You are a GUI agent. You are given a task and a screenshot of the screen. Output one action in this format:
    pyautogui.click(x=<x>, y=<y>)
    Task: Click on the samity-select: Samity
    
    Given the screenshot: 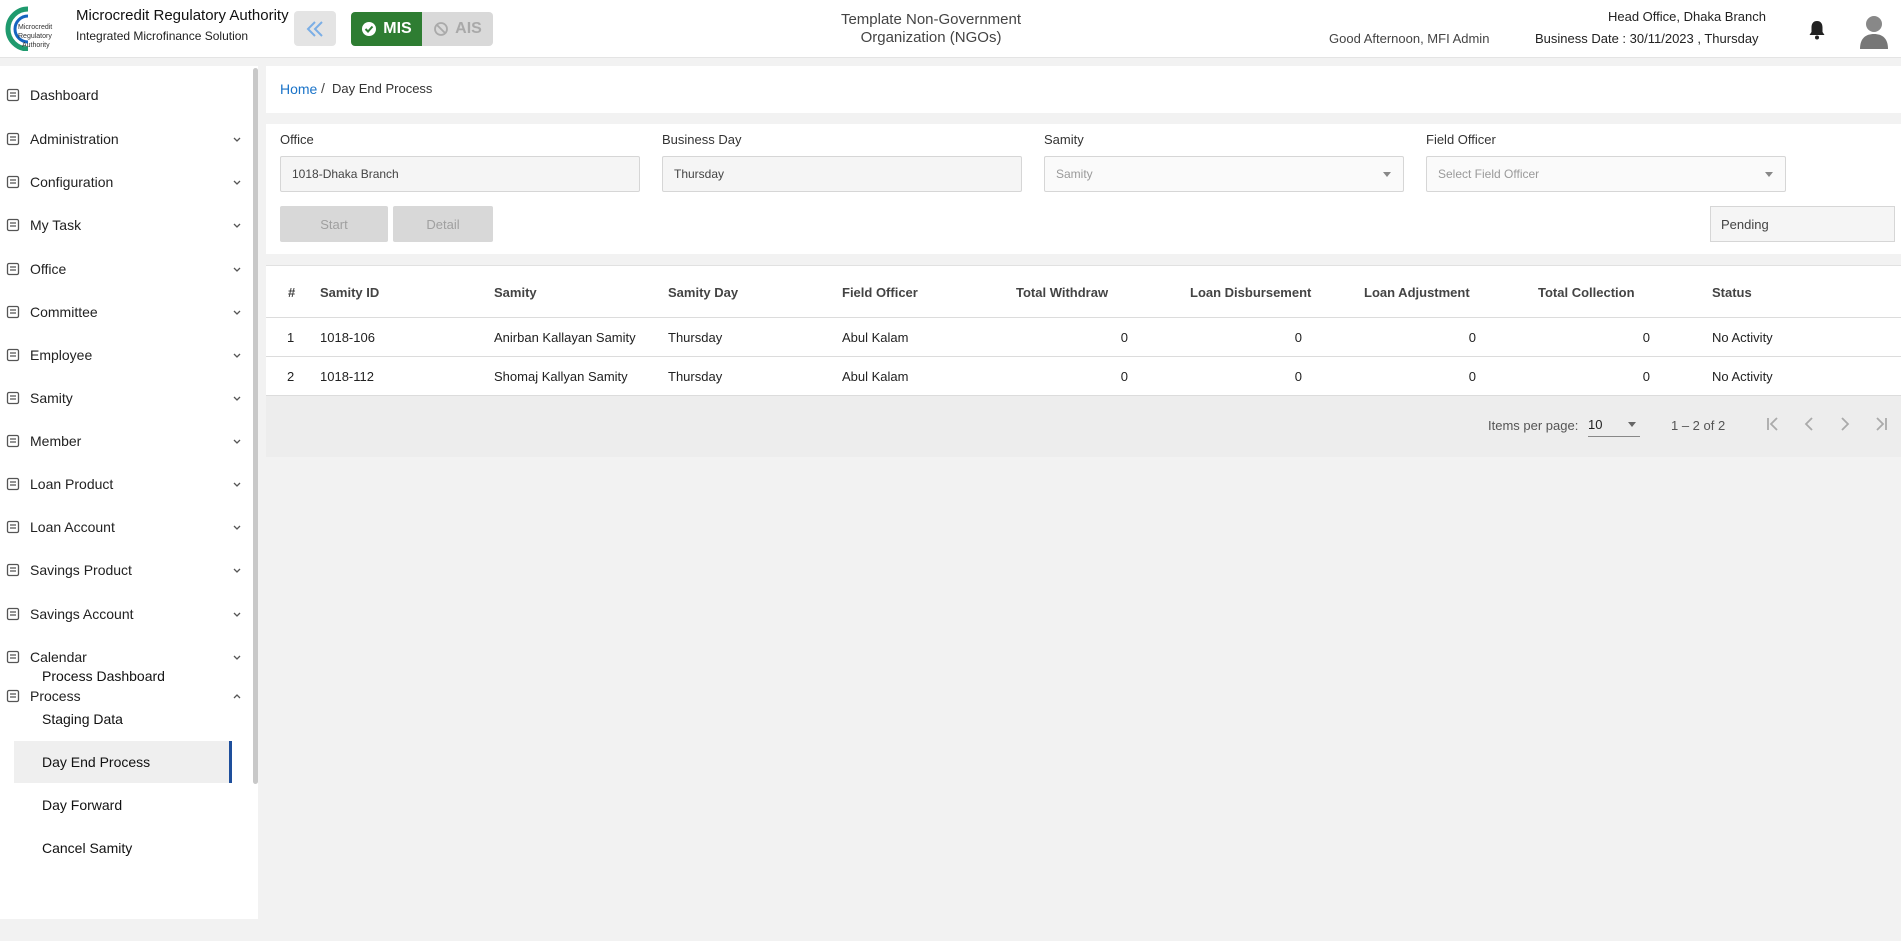 What is the action you would take?
    pyautogui.click(x=1224, y=174)
    